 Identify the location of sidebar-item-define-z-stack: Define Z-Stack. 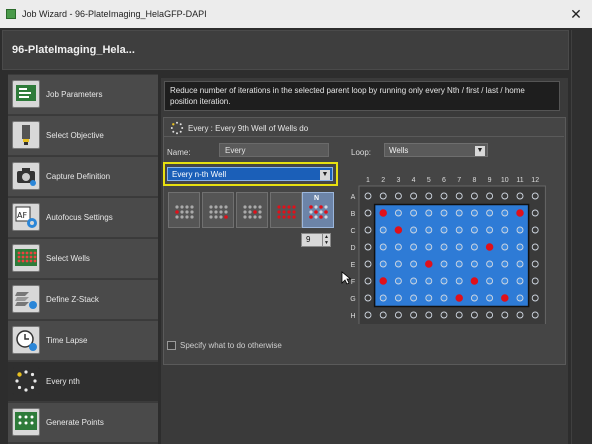
(83, 299).